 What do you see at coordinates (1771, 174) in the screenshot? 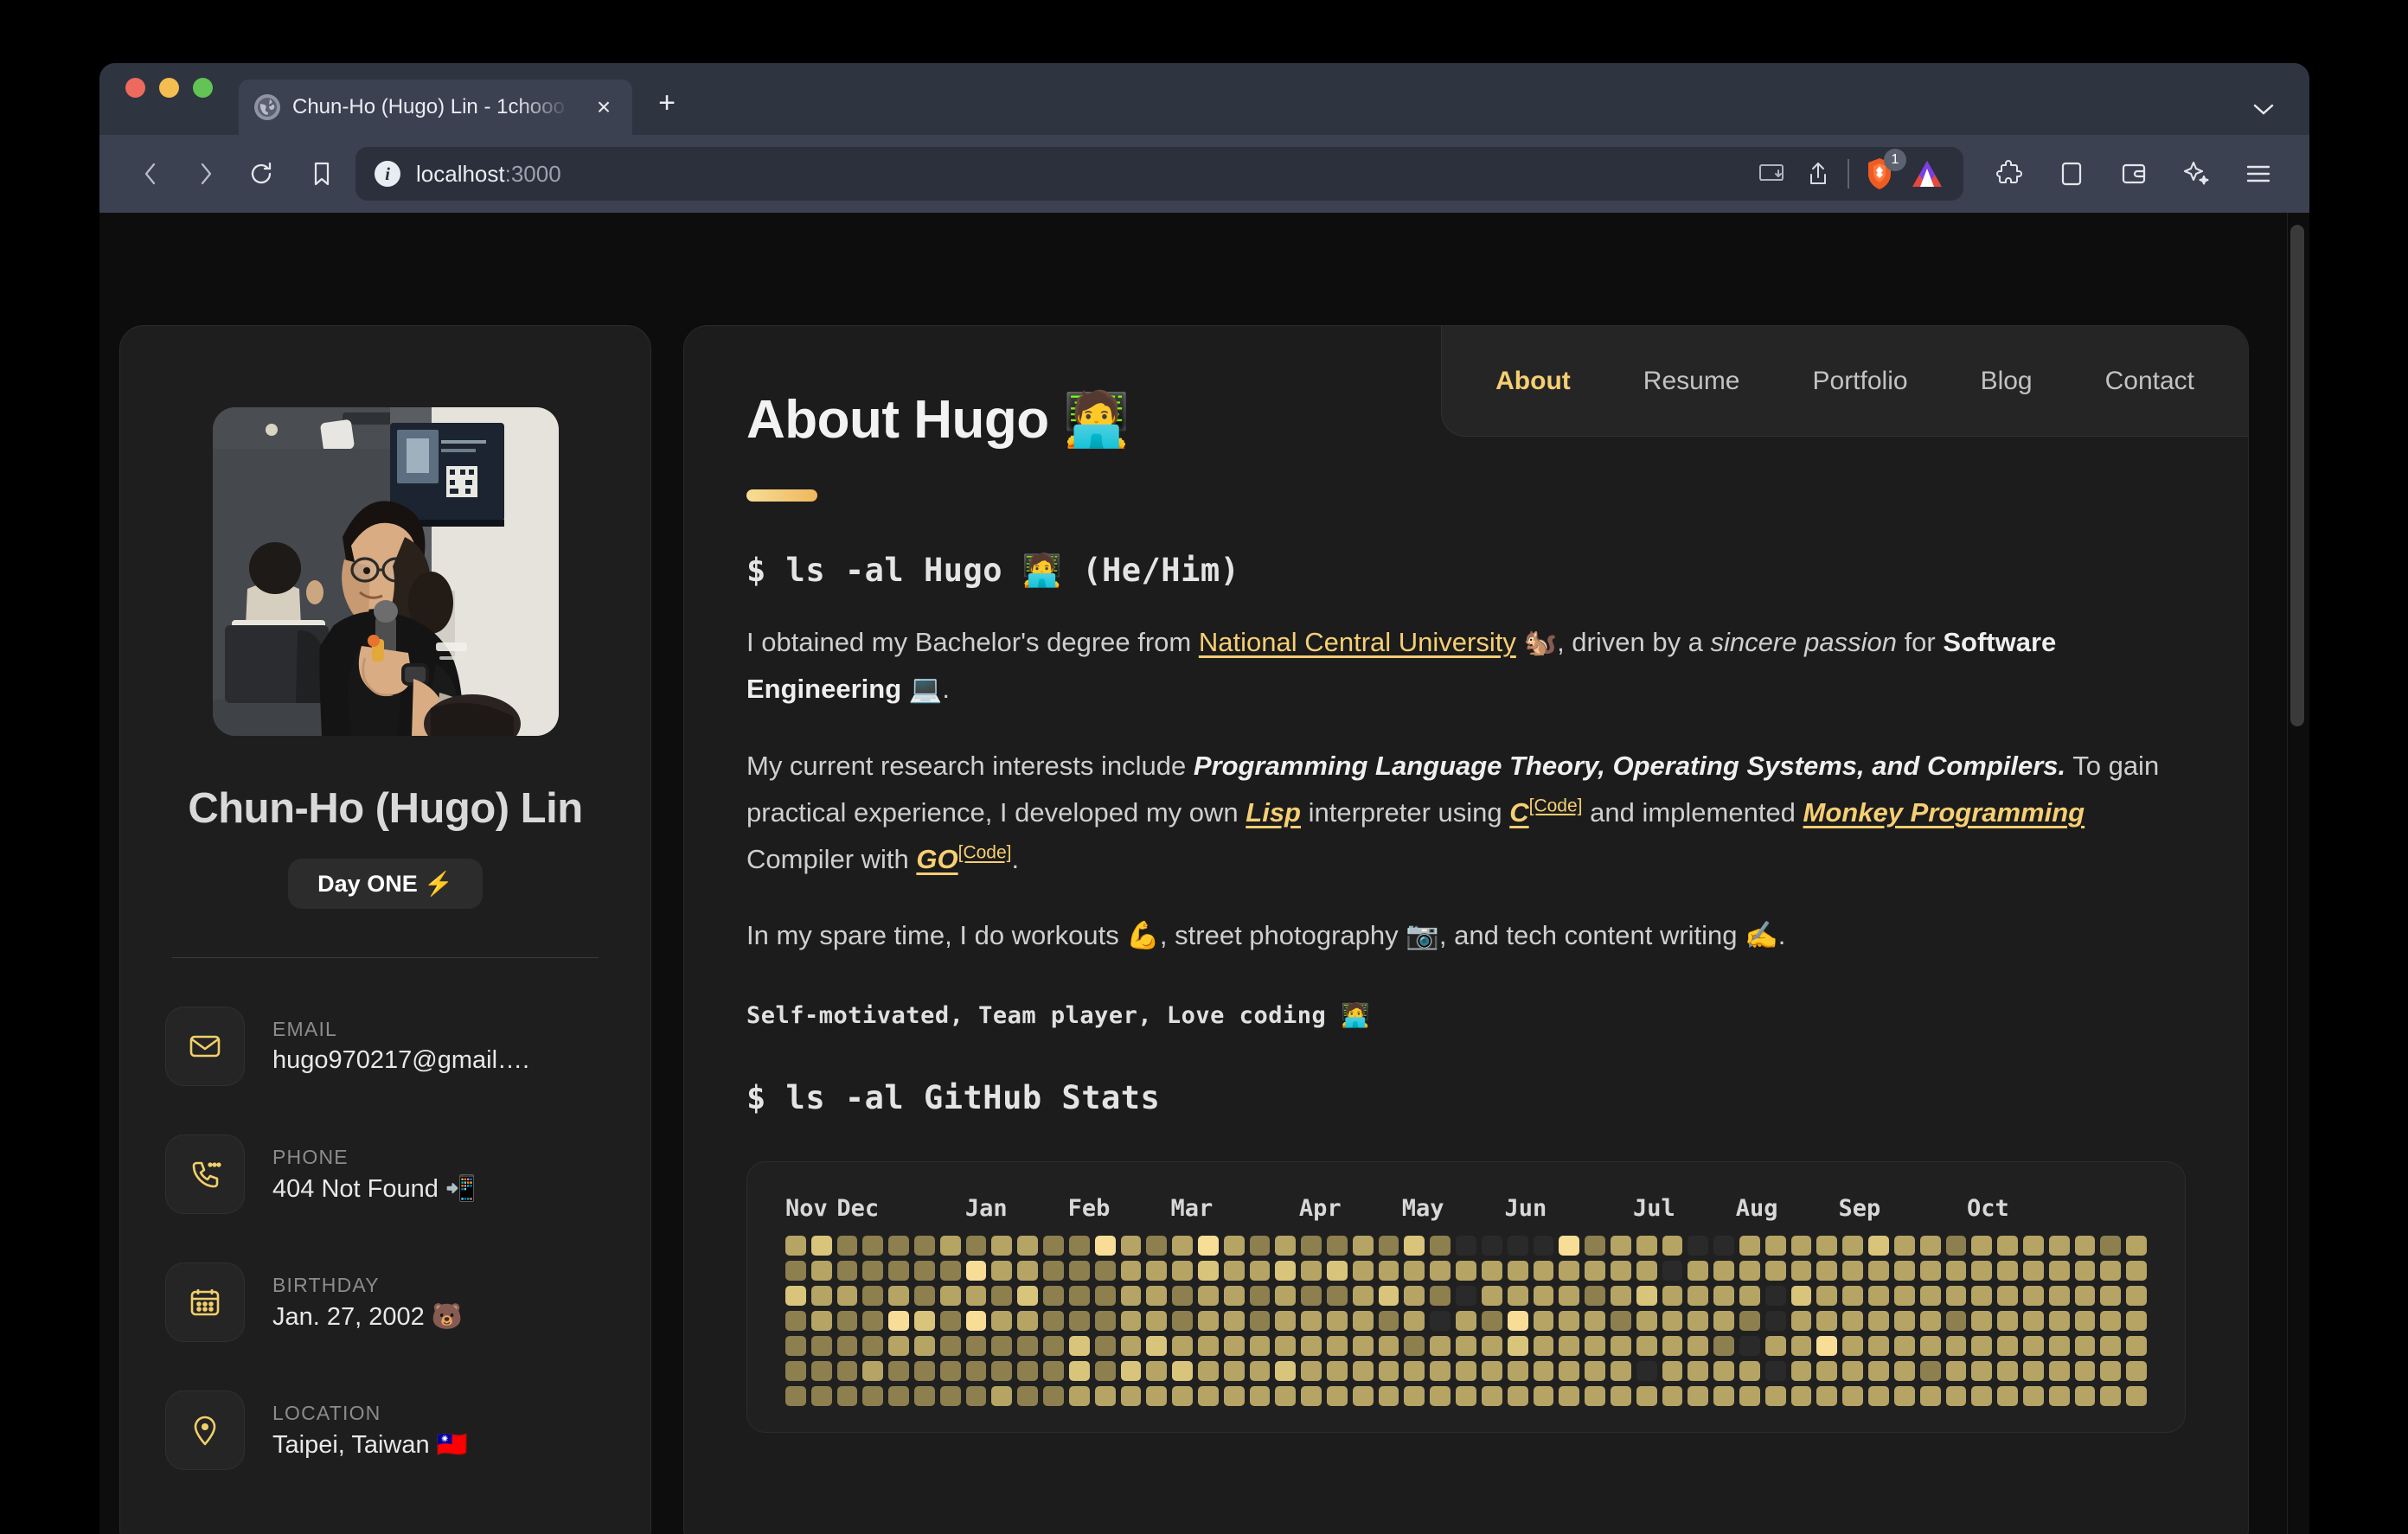
I see `cast-icon` at bounding box center [1771, 174].